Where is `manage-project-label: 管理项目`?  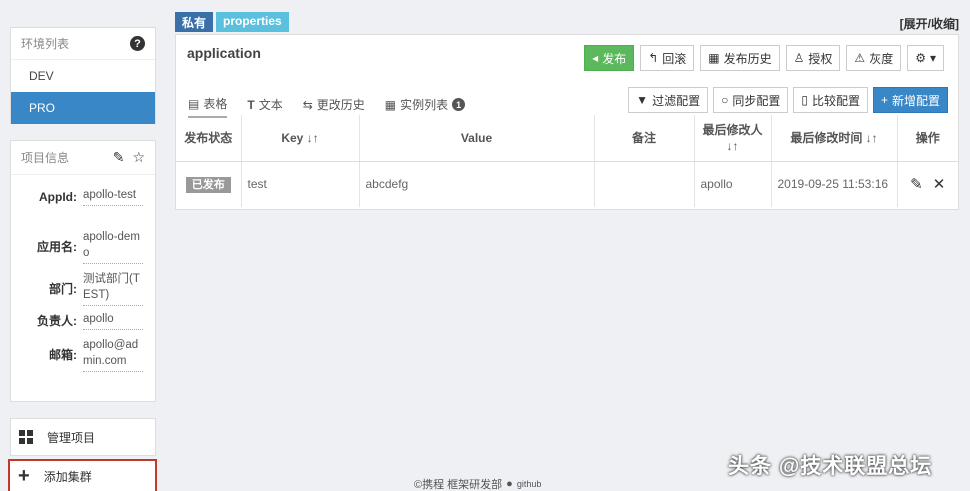
manage-project-label: 管理项目 is located at coordinates (71, 437).